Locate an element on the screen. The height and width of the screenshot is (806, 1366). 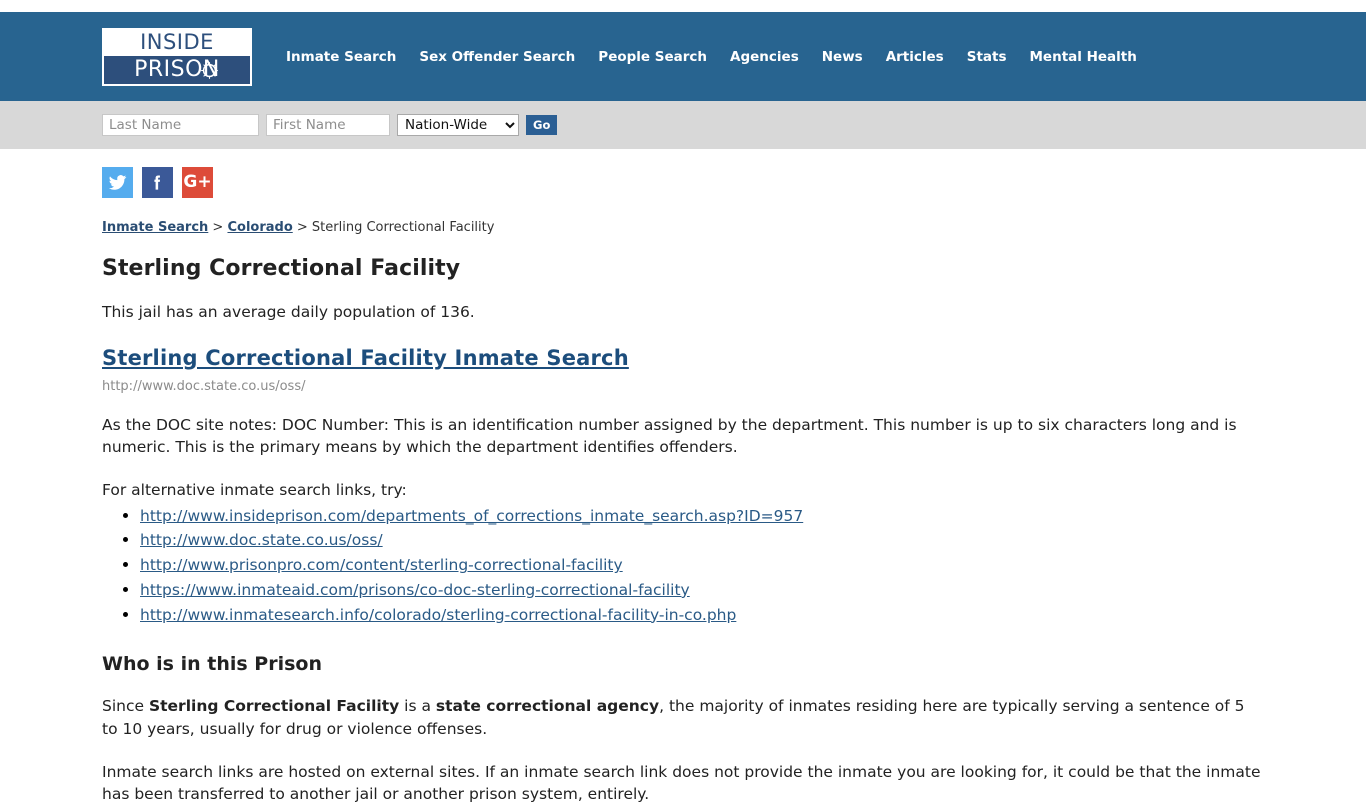
logo-top-row: INSIDE is located at coordinates (177, 42).